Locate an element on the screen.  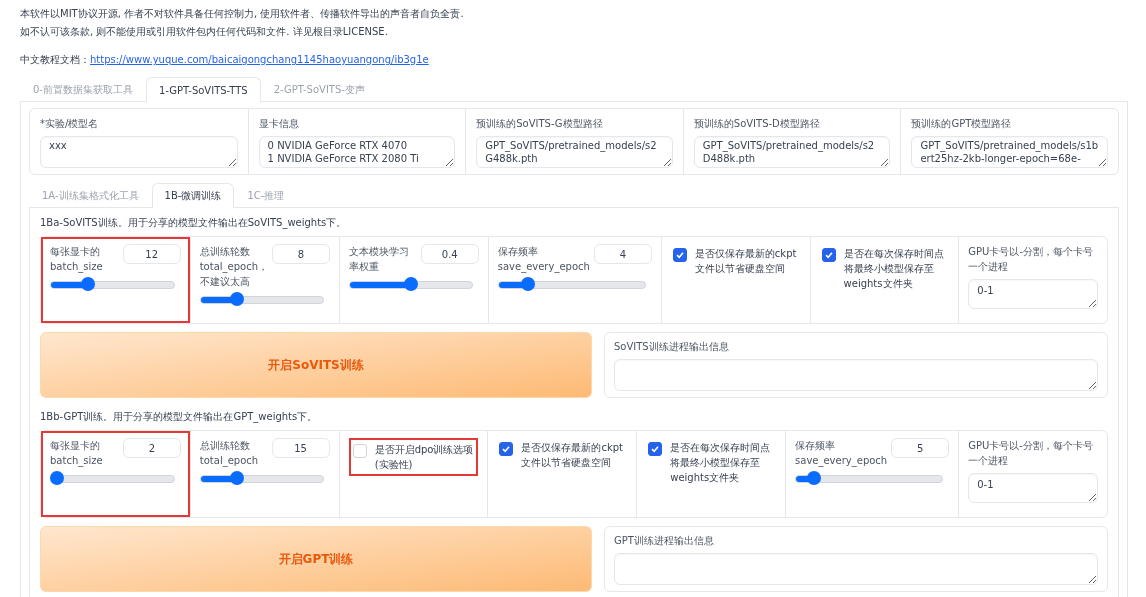
number-field: 15 is located at coordinates (300, 448).